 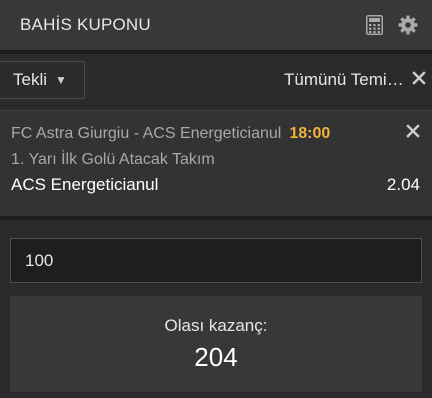 What do you see at coordinates (216, 325) in the screenshot?
I see `potential-win-label: Olası kazanç:` at bounding box center [216, 325].